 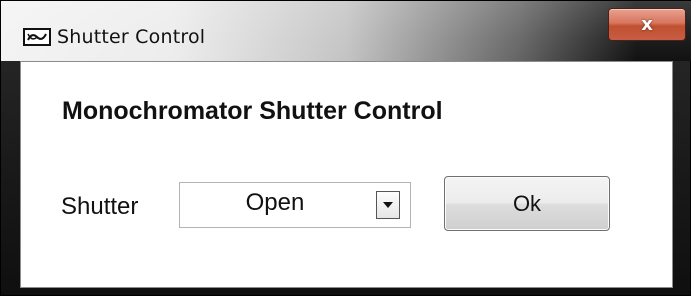 What do you see at coordinates (131, 37) in the screenshot?
I see `window-title: Shutter Control` at bounding box center [131, 37].